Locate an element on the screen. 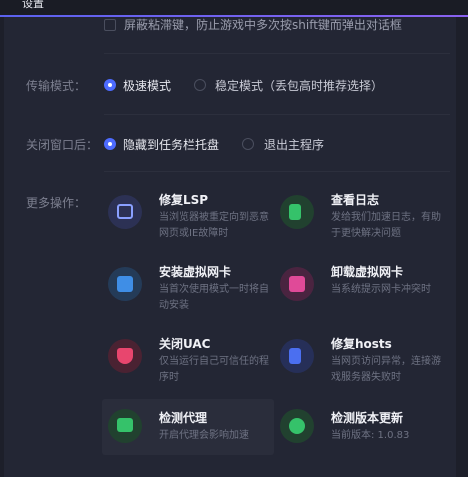 This screenshot has width=468, height=477. op-title: 修复LSP is located at coordinates (184, 200).